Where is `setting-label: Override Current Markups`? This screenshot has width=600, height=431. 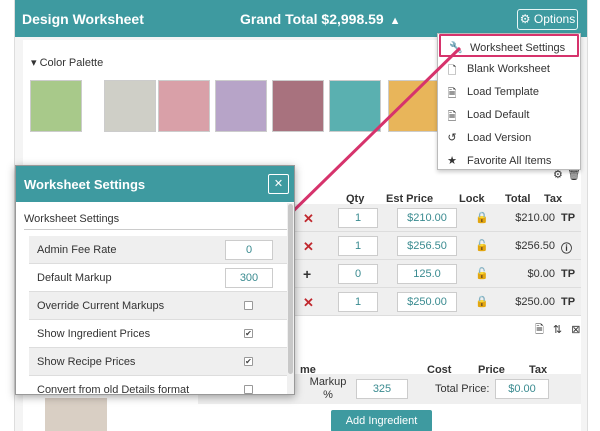 setting-label: Override Current Markups is located at coordinates (101, 306).